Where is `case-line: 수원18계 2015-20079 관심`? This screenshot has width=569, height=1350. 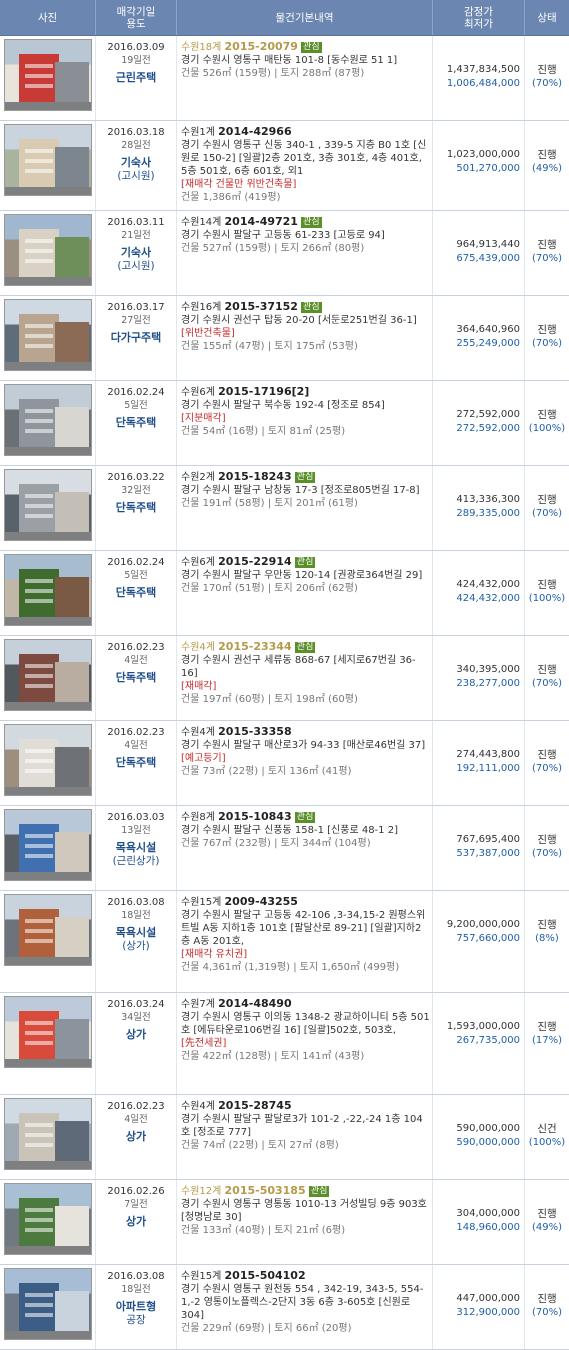 case-line: 수원18계 2015-20079 관심 is located at coordinates (305, 47).